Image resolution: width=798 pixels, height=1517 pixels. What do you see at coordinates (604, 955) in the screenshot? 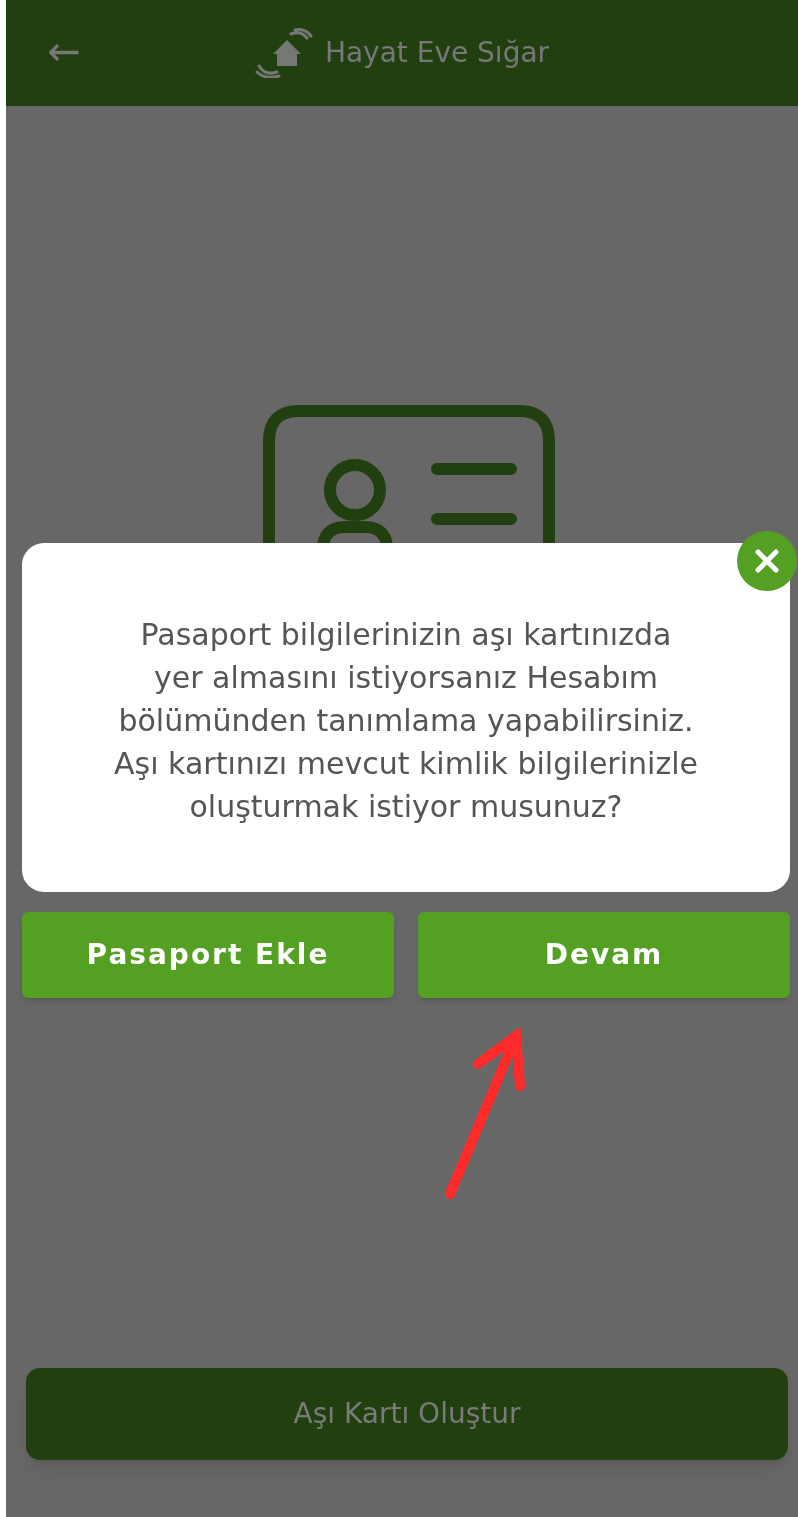
I see `dialog-button: Devam` at bounding box center [604, 955].